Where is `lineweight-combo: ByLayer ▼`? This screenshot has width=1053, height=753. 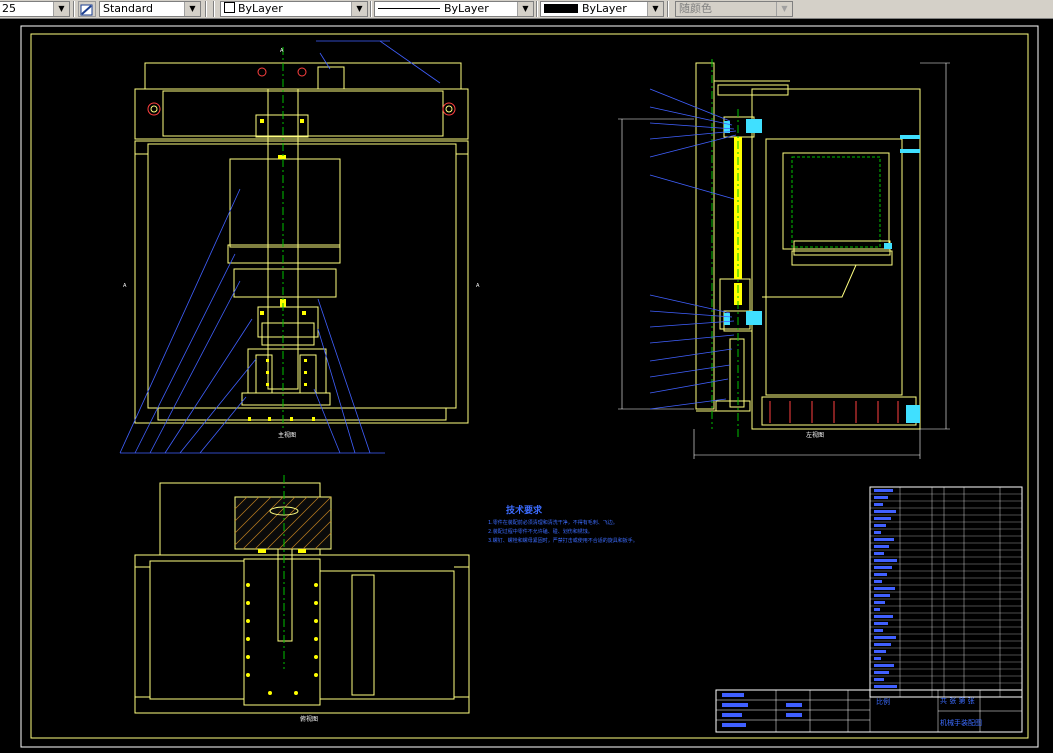
lineweight-combo: ByLayer ▼ is located at coordinates (602, 9).